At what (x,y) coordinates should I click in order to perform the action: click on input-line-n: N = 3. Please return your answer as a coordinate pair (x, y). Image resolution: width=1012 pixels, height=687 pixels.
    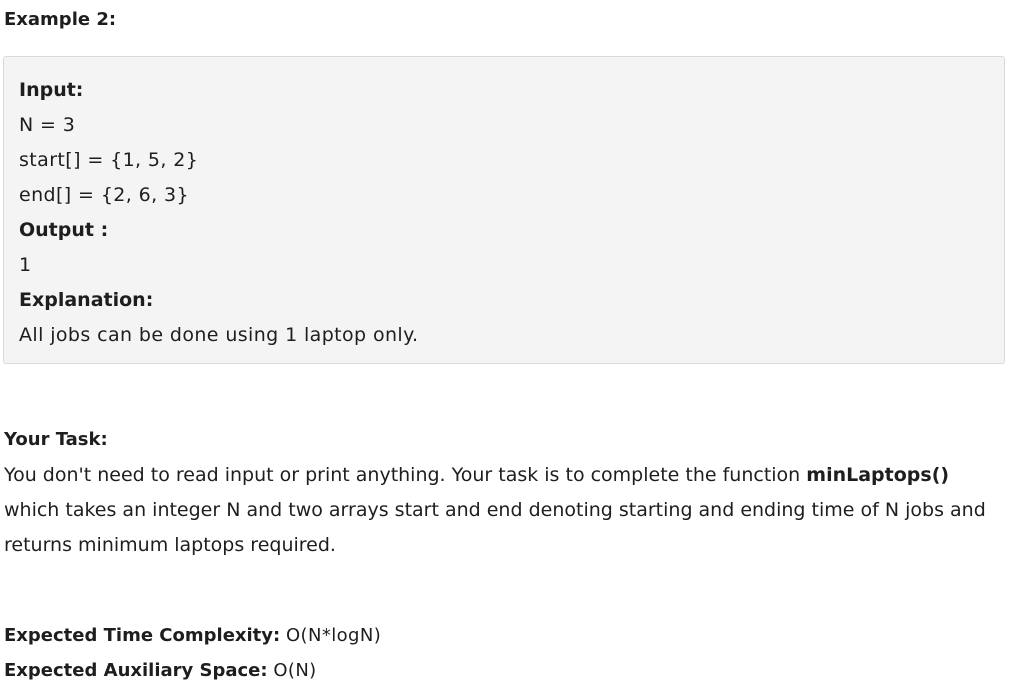
    Looking at the image, I should click on (47, 125).